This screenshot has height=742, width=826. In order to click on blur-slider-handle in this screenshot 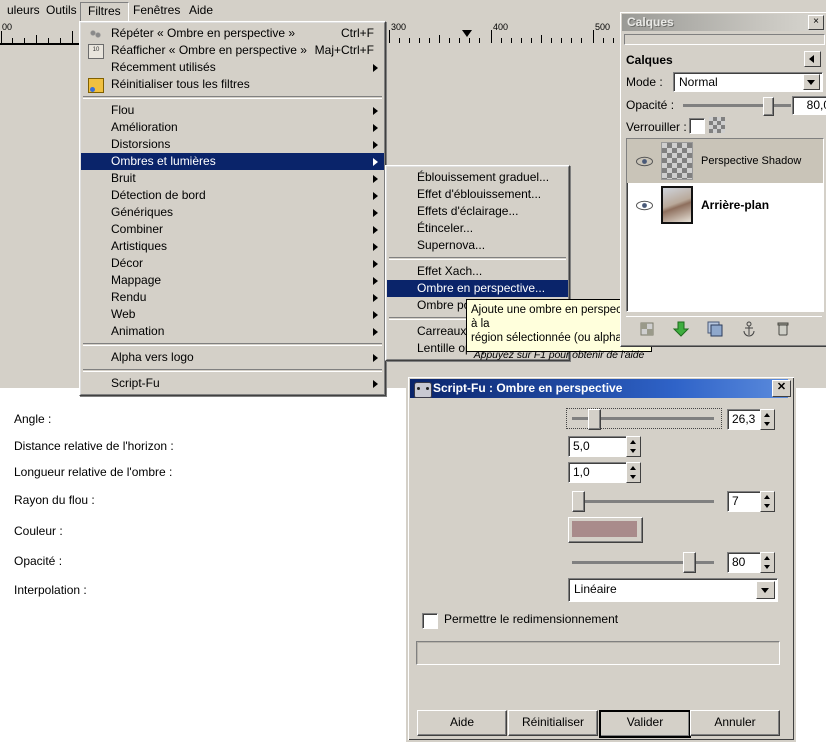, I will do `click(578, 501)`.